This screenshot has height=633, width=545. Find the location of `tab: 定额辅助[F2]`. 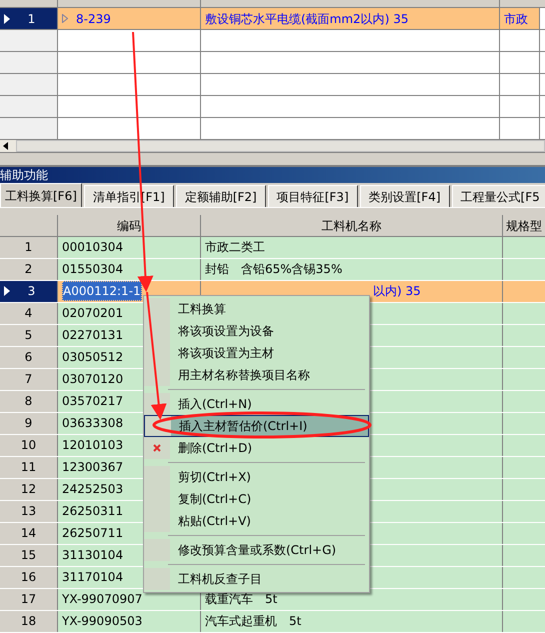

tab: 定额辅助[F2] is located at coordinates (221, 196).